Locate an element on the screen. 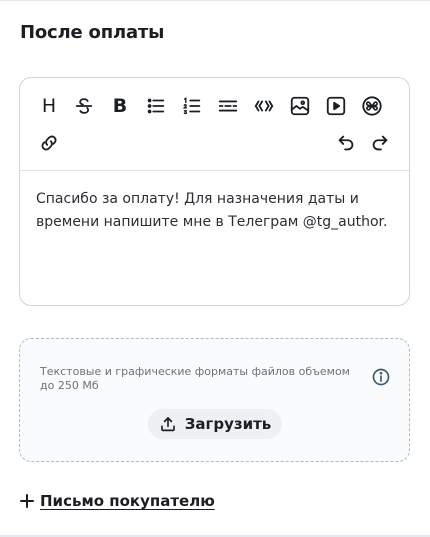 This screenshot has width=430, height=537. image-button is located at coordinates (300, 106).